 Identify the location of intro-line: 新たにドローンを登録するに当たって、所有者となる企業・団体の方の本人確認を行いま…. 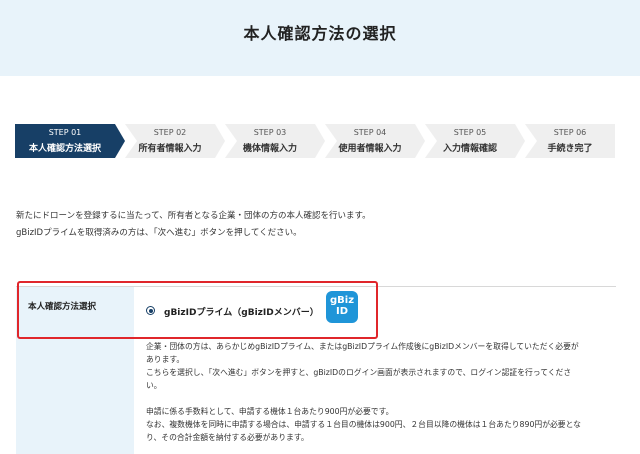
(193, 216).